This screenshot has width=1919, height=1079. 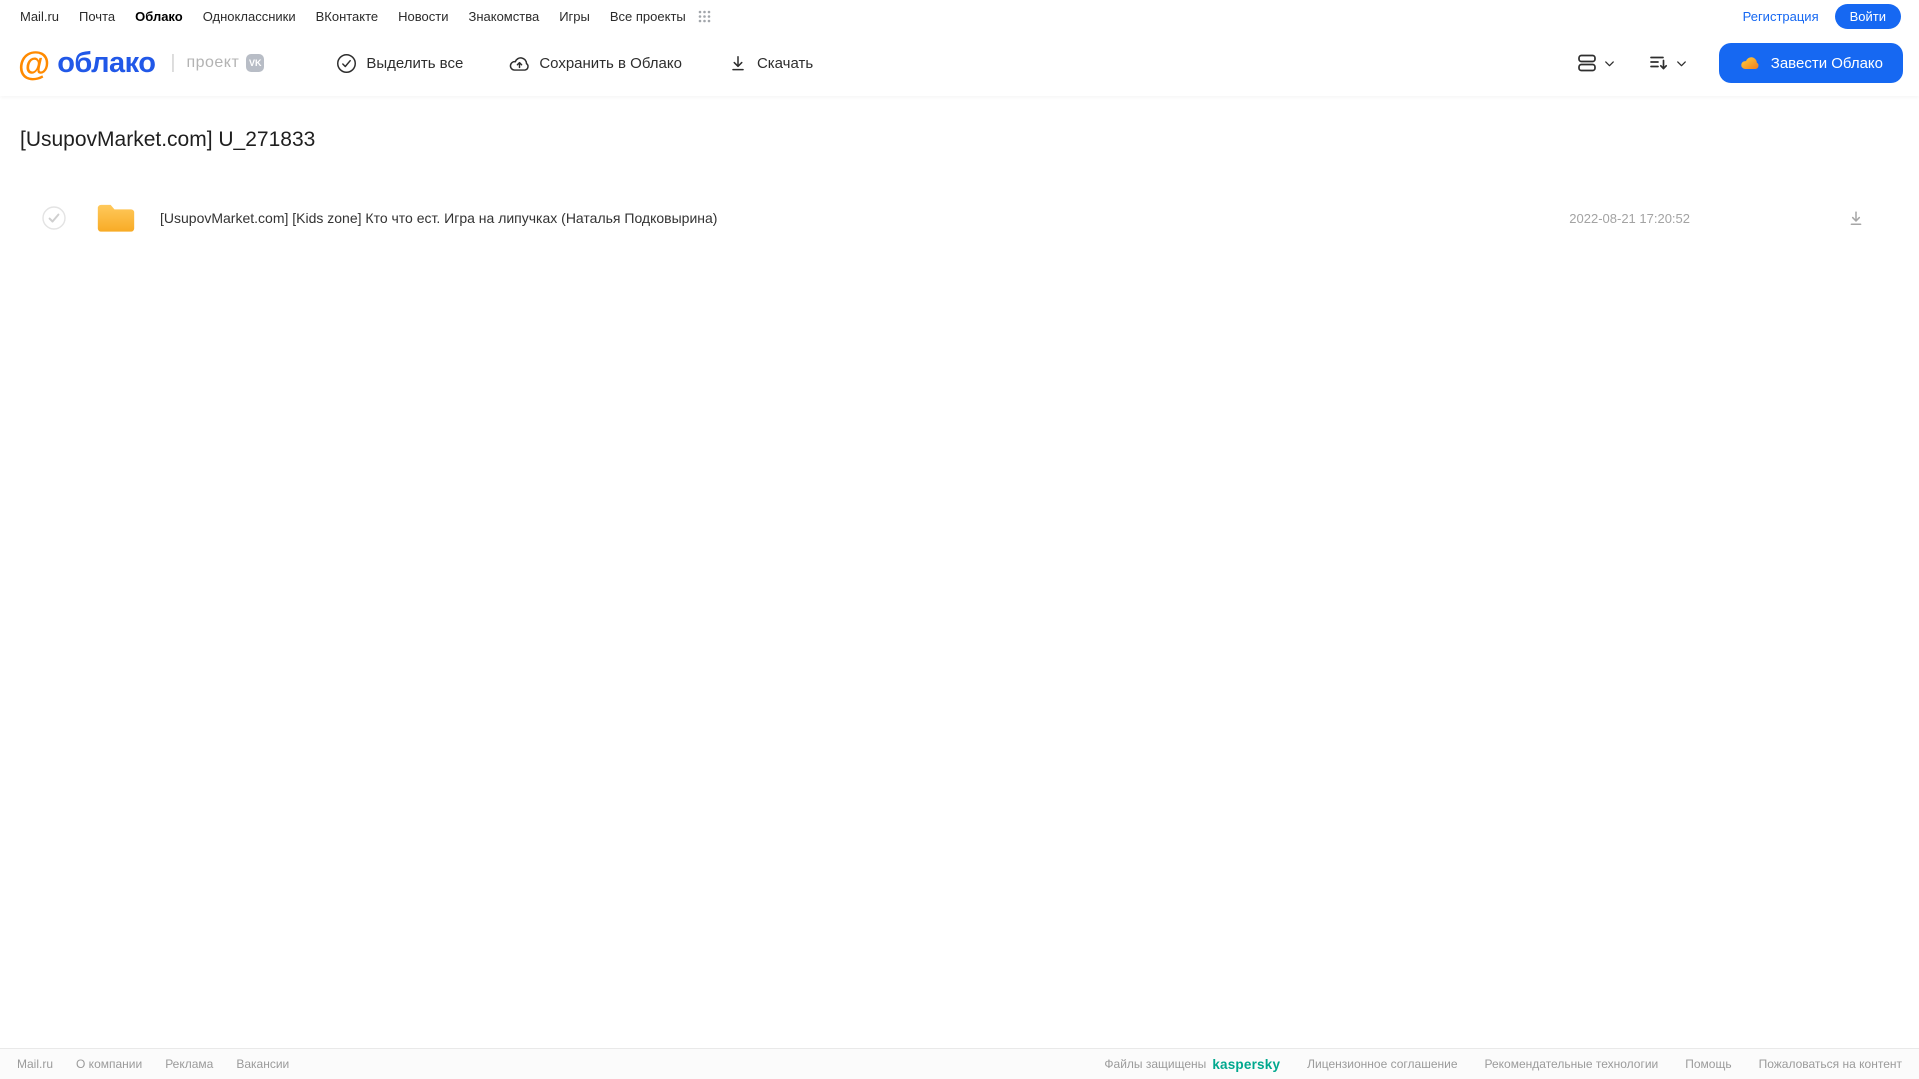 I want to click on file-toolbar: Выделить все Сохранить в Облако Скачать, so click(x=574, y=63).